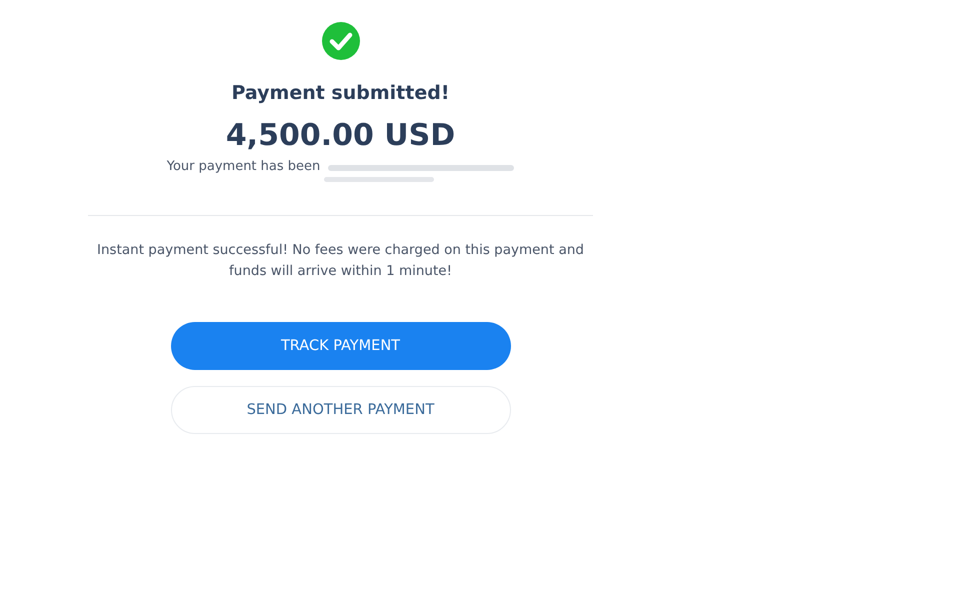 This screenshot has width=966, height=593. What do you see at coordinates (340, 93) in the screenshot?
I see `status-title: Payment submitted!` at bounding box center [340, 93].